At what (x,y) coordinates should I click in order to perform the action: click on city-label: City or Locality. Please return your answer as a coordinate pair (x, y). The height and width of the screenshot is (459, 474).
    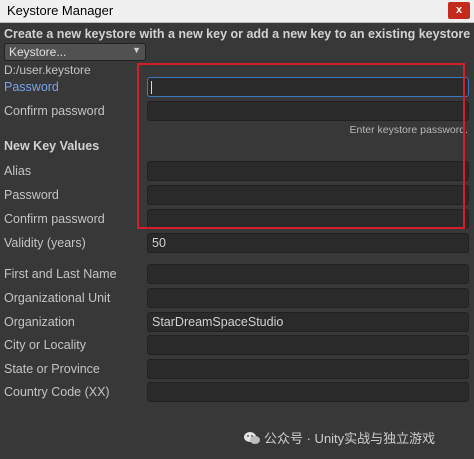
    Looking at the image, I should click on (45, 345).